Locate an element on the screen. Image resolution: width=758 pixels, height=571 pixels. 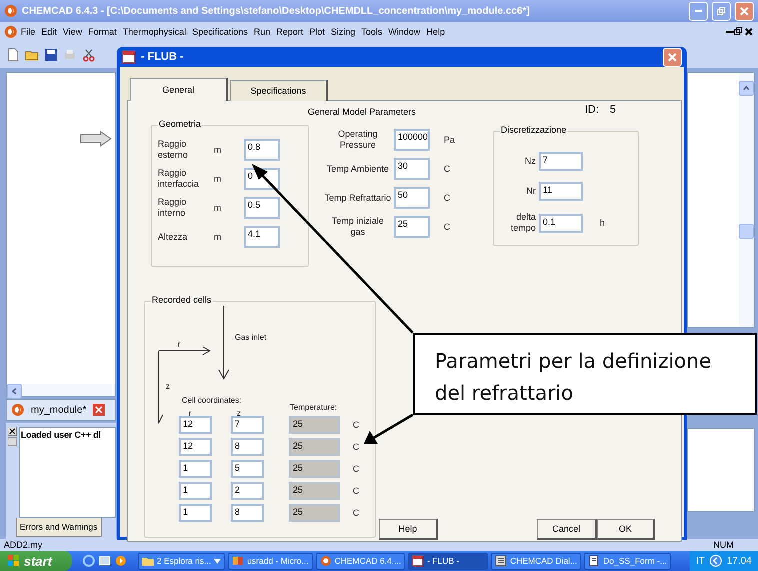
input-field: 0.8 is located at coordinates (262, 150).